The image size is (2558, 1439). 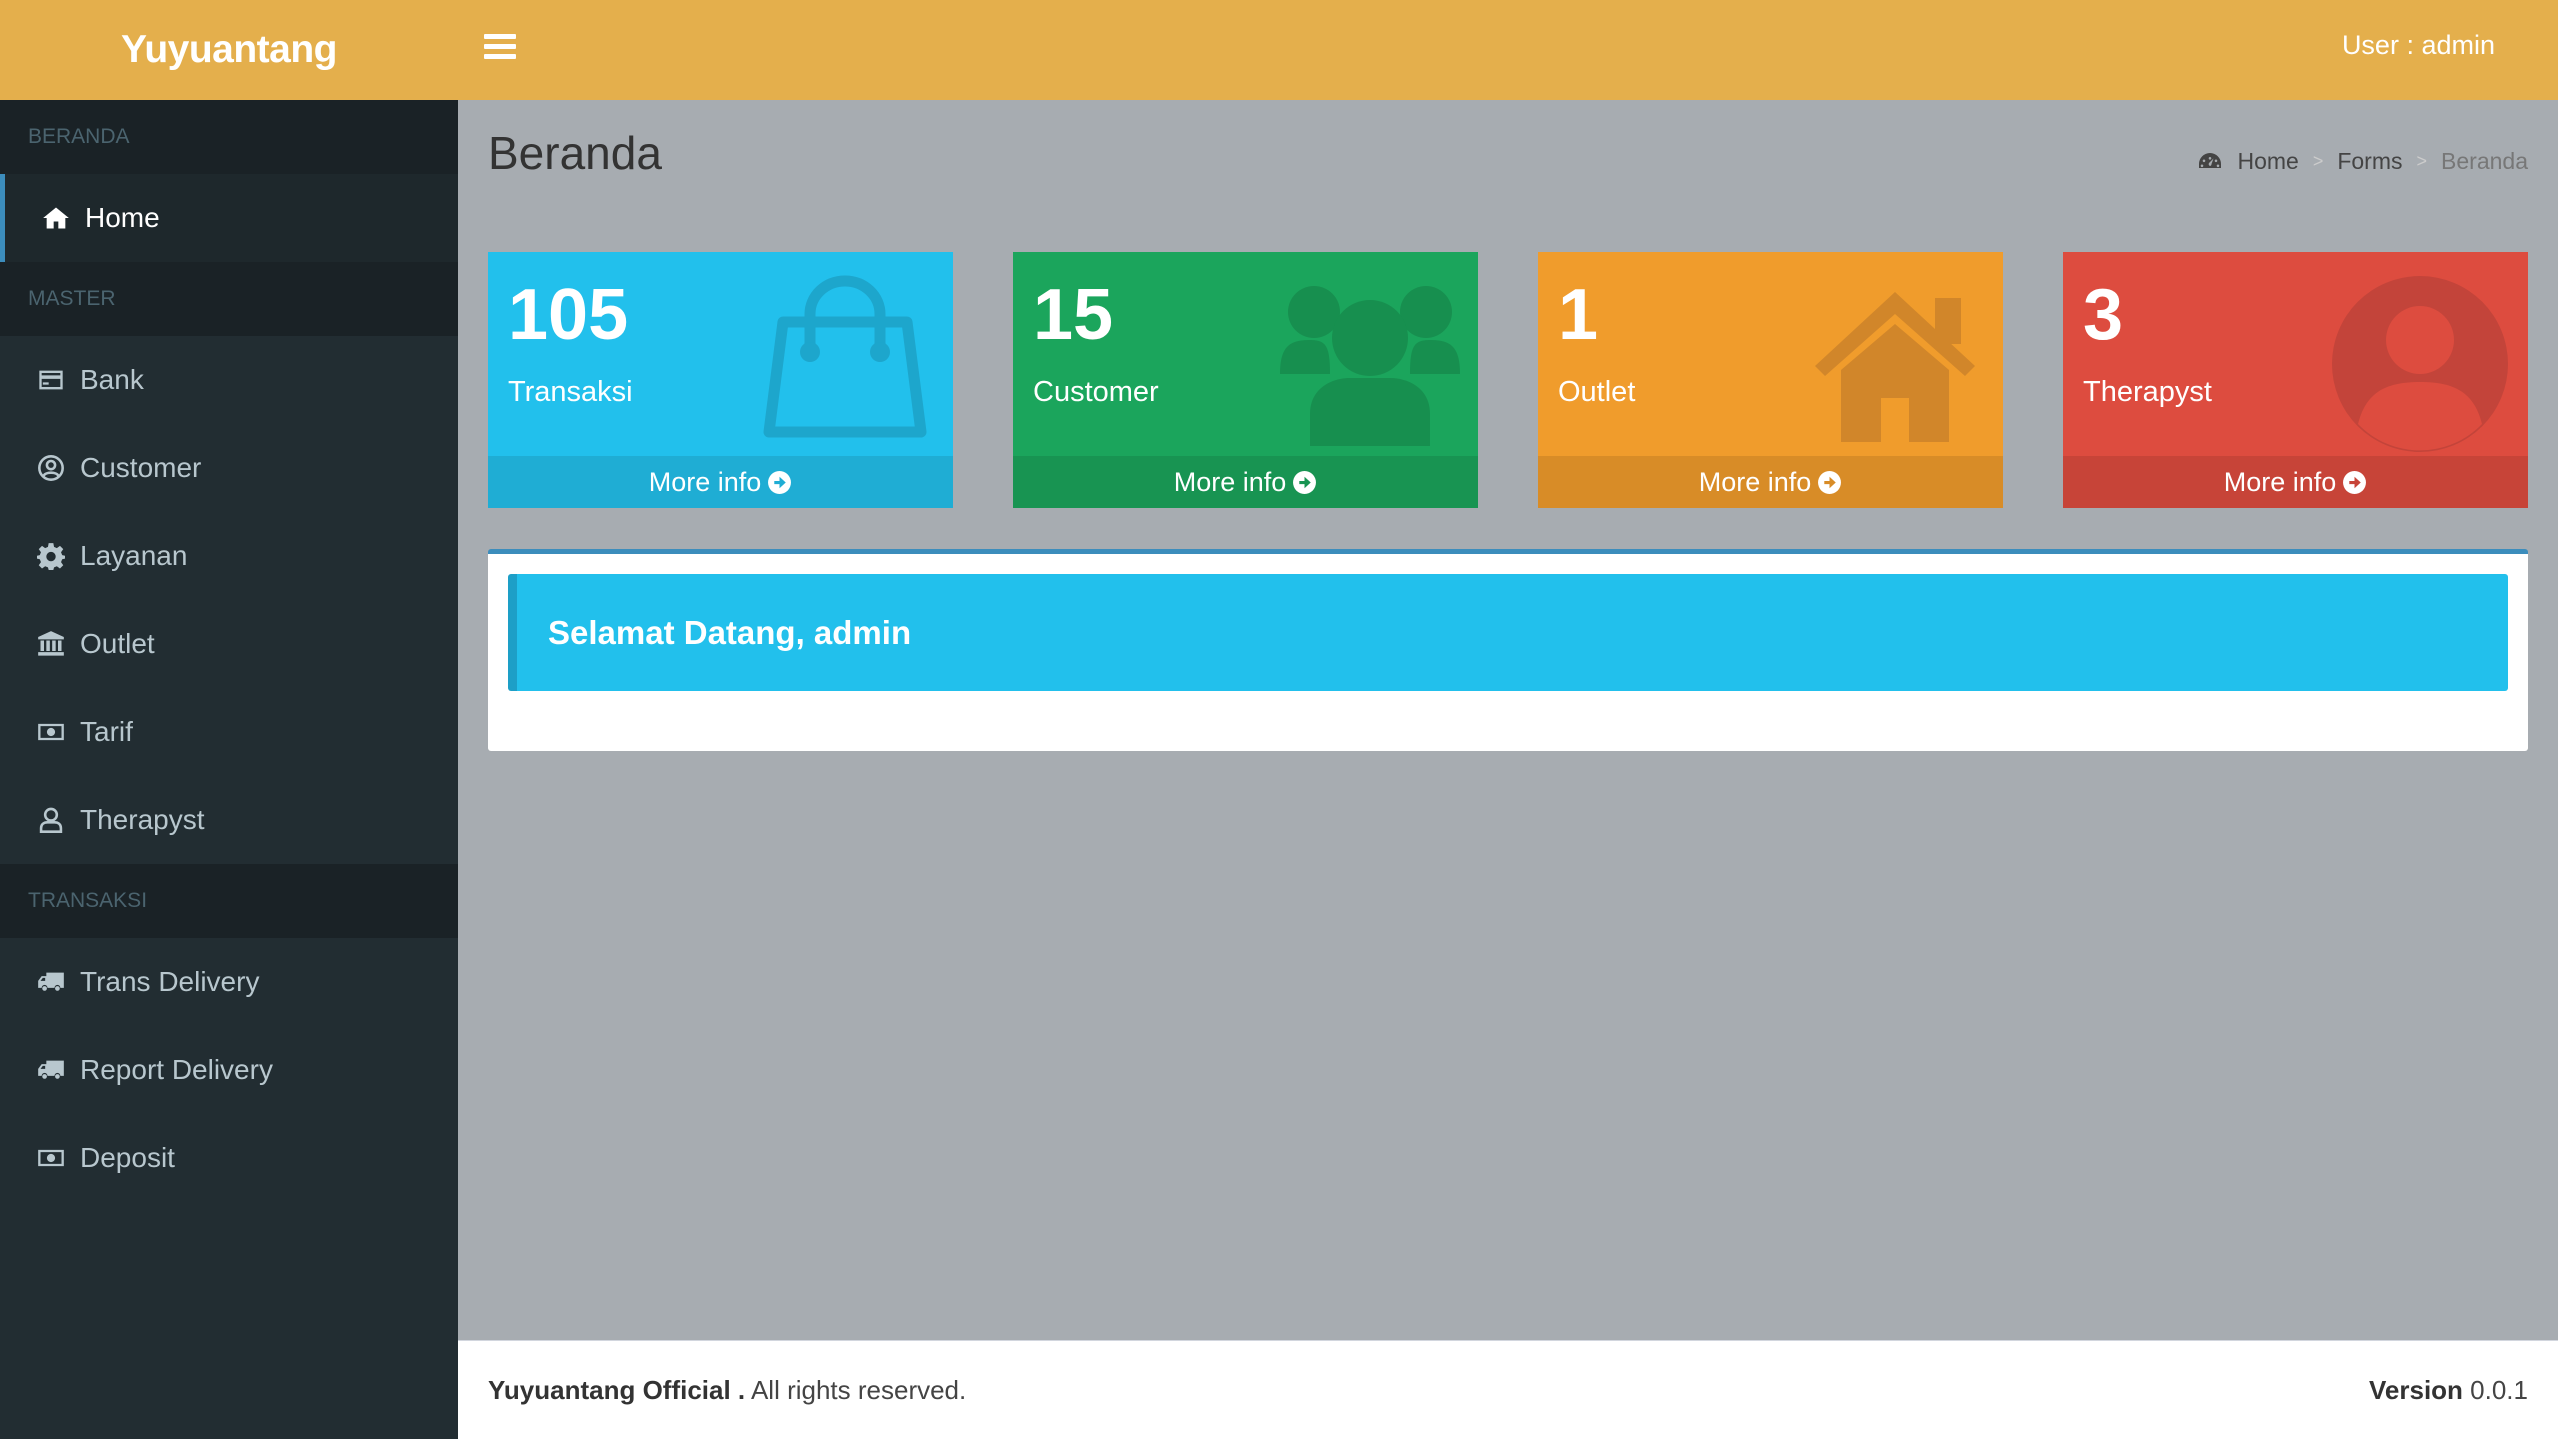 What do you see at coordinates (229, 556) in the screenshot?
I see `sidebar-item-layanan: Layanan` at bounding box center [229, 556].